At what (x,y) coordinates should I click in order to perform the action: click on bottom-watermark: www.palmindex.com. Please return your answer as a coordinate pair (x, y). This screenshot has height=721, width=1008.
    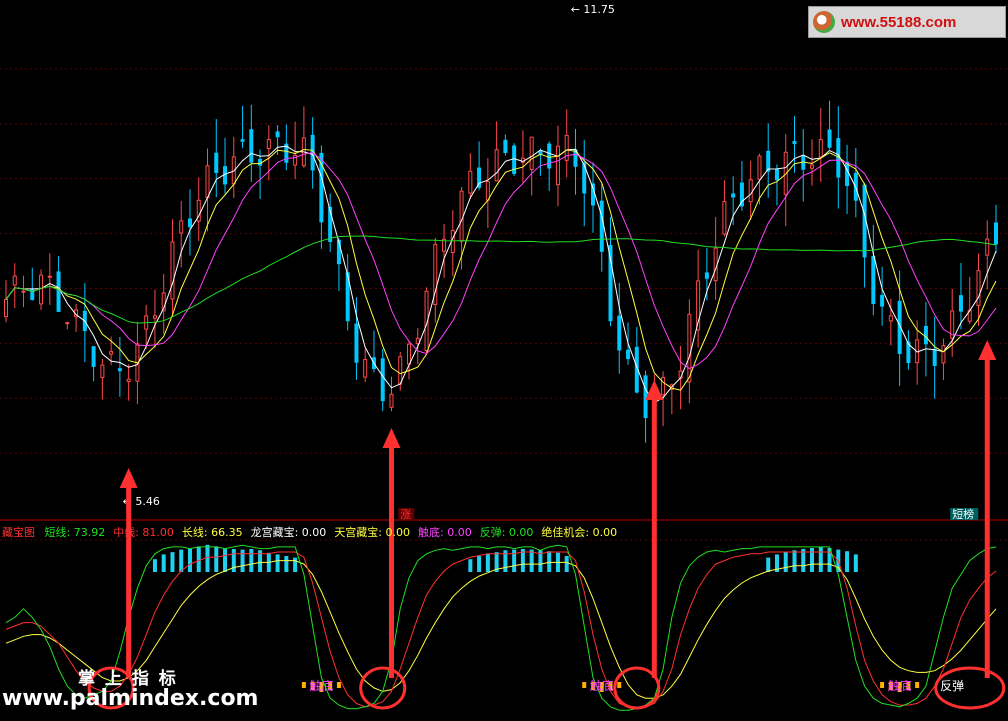
    Looking at the image, I should click on (130, 698).